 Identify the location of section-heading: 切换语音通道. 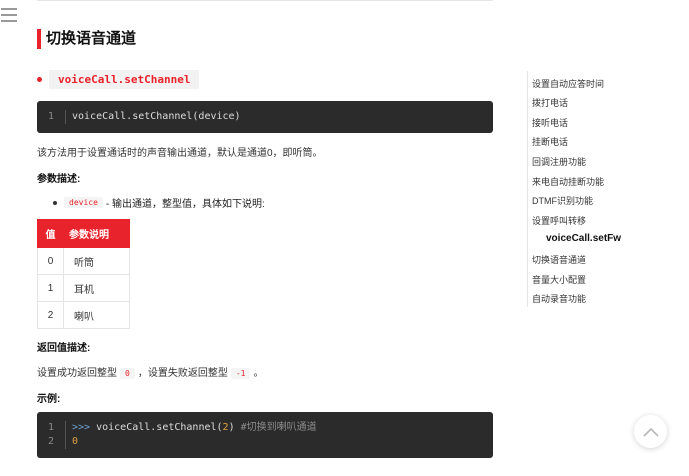
(86, 39).